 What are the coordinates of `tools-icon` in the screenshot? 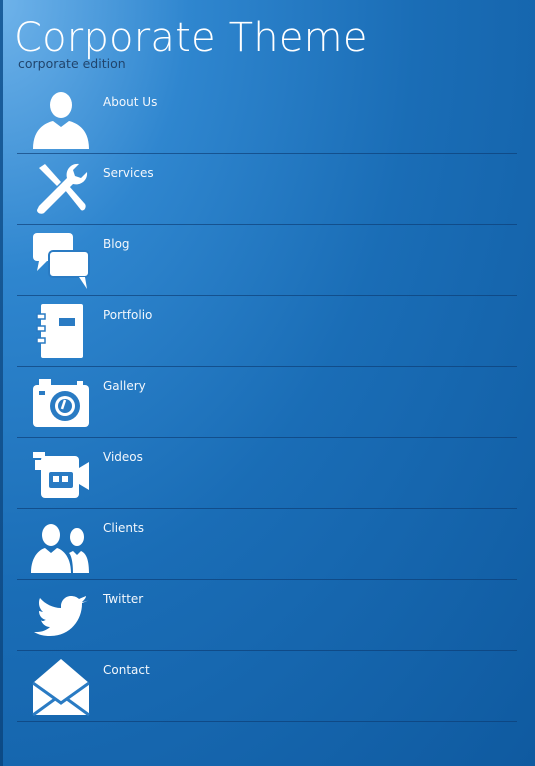 It's located at (61, 190).